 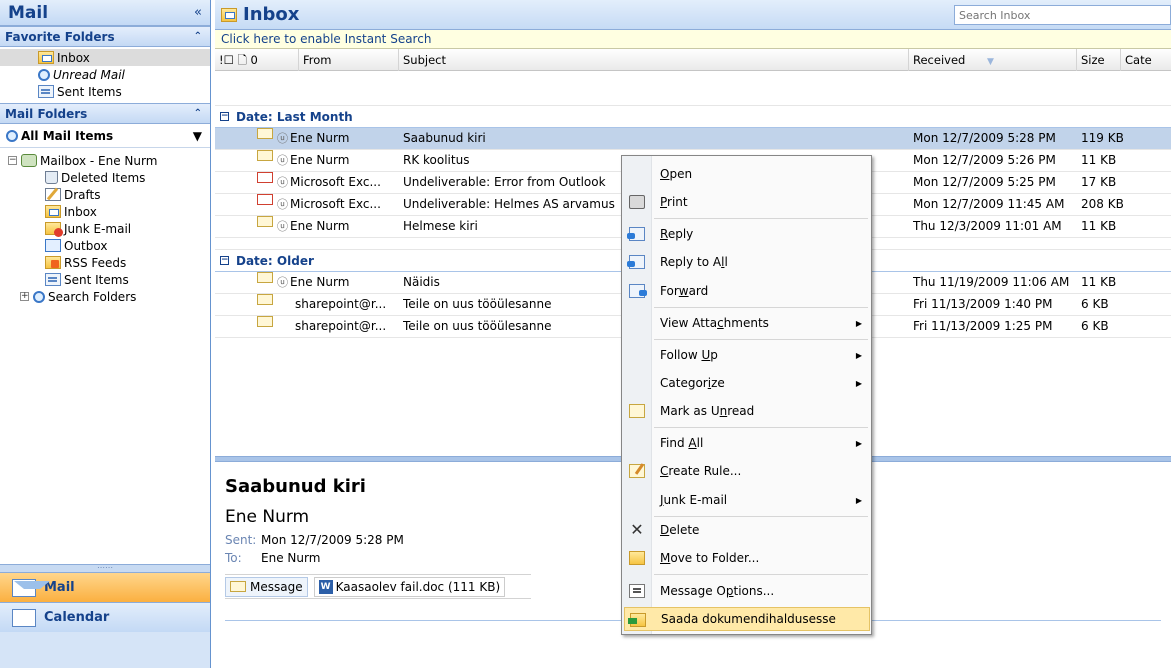 I want to click on all-mail-items-dropdown: All Mail Items ▼, so click(x=105, y=136).